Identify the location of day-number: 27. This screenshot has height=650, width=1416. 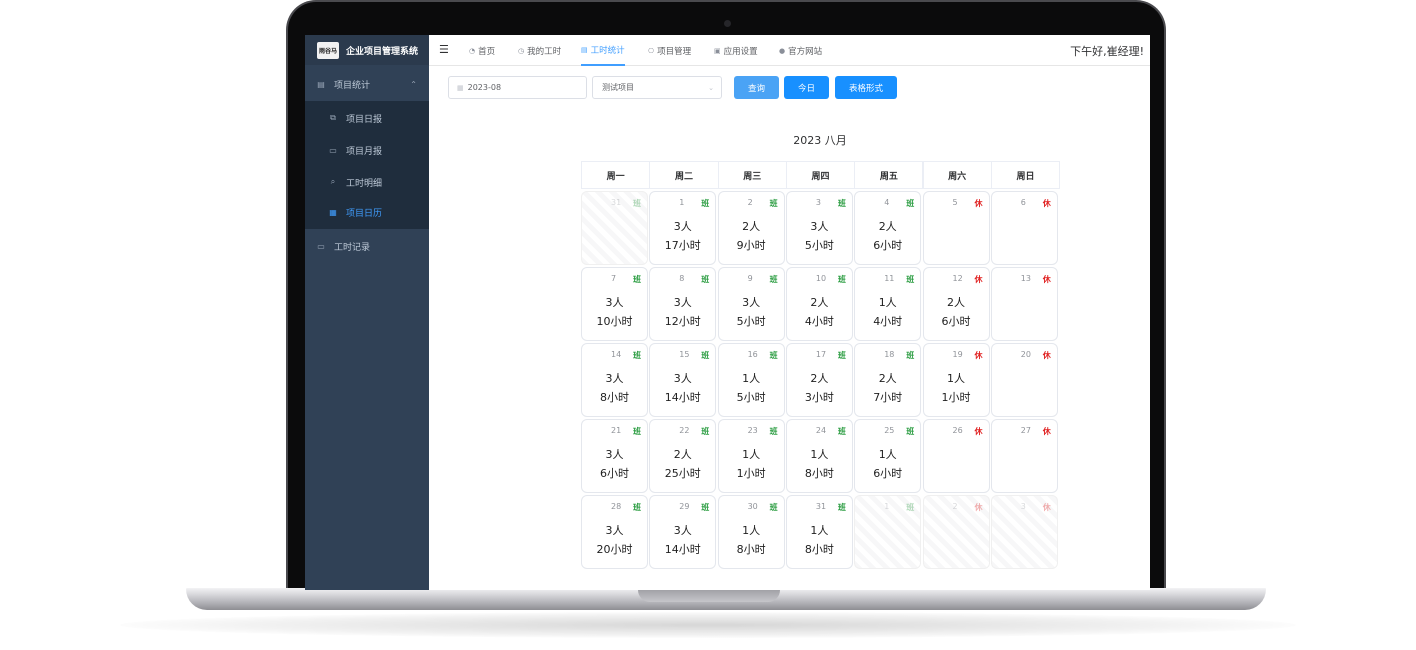
(1025, 430).